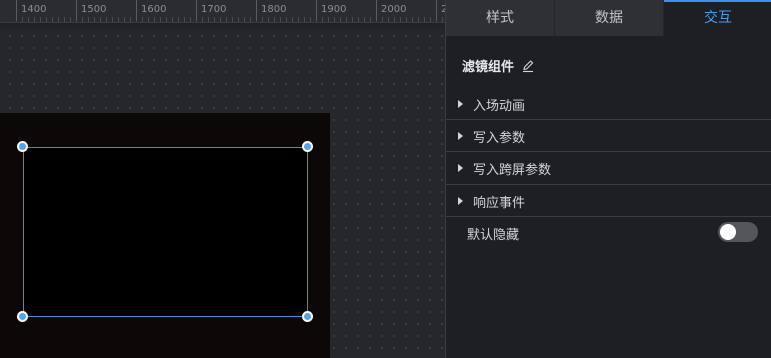  What do you see at coordinates (499, 106) in the screenshot?
I see `section-label: 入场动画` at bounding box center [499, 106].